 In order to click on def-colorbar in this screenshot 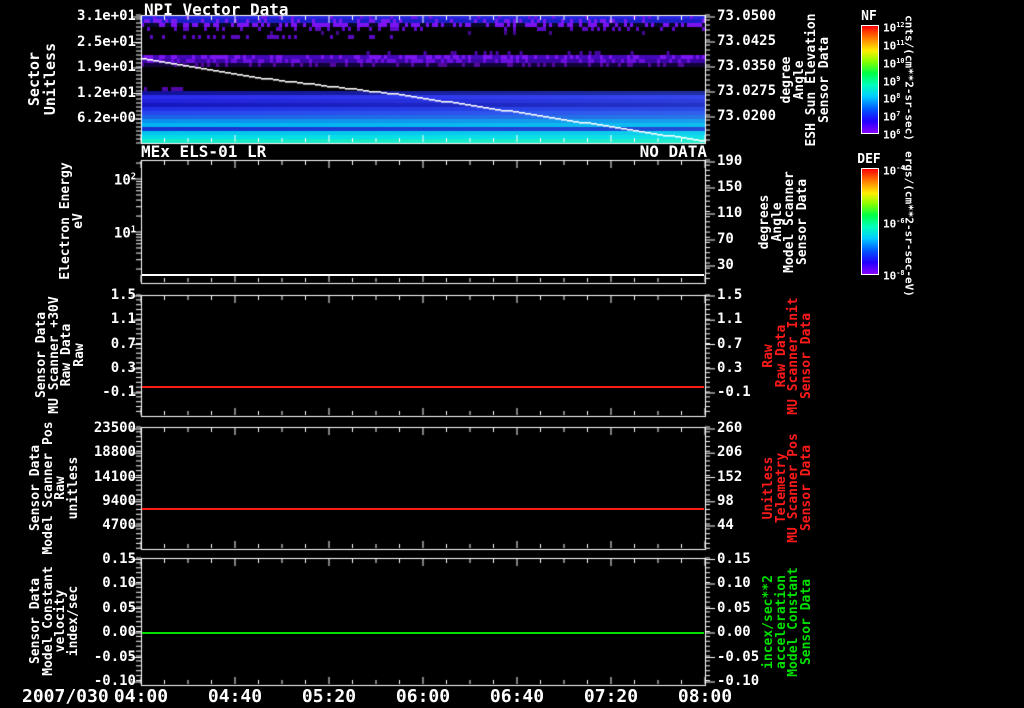, I will do `click(870, 221)`.